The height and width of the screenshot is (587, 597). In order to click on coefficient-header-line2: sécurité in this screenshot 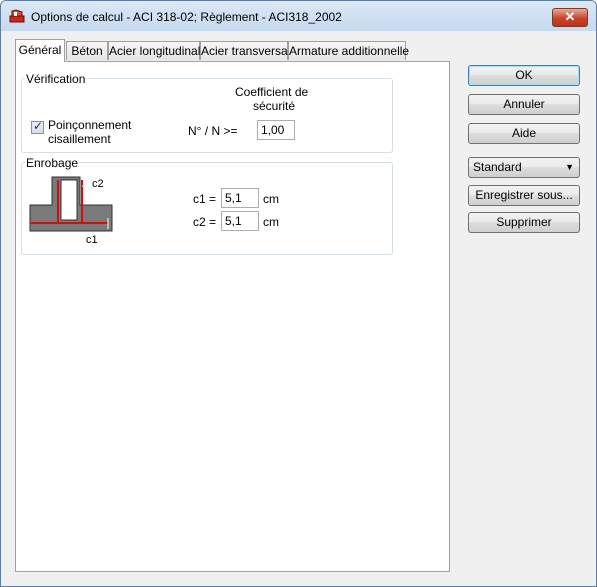, I will do `click(274, 106)`.